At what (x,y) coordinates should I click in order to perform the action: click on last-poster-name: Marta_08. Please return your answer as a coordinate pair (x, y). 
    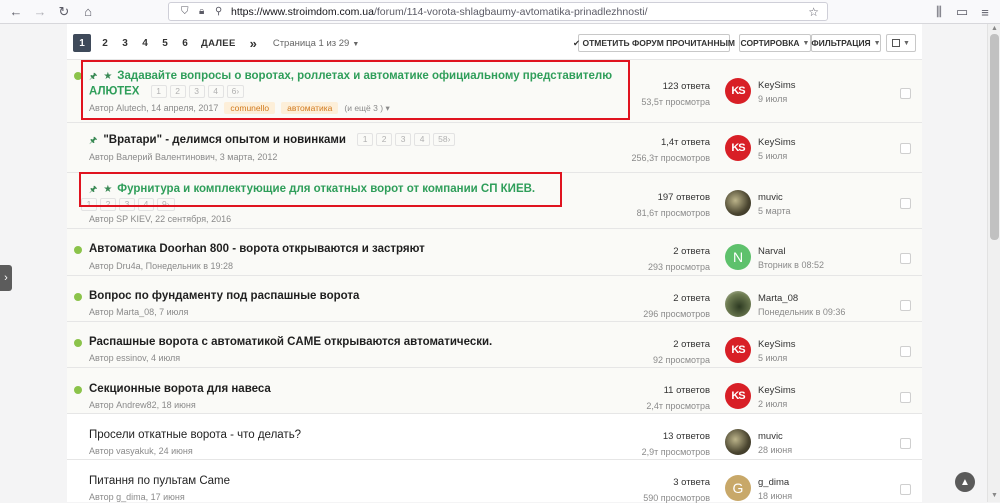
    Looking at the image, I should click on (801, 298).